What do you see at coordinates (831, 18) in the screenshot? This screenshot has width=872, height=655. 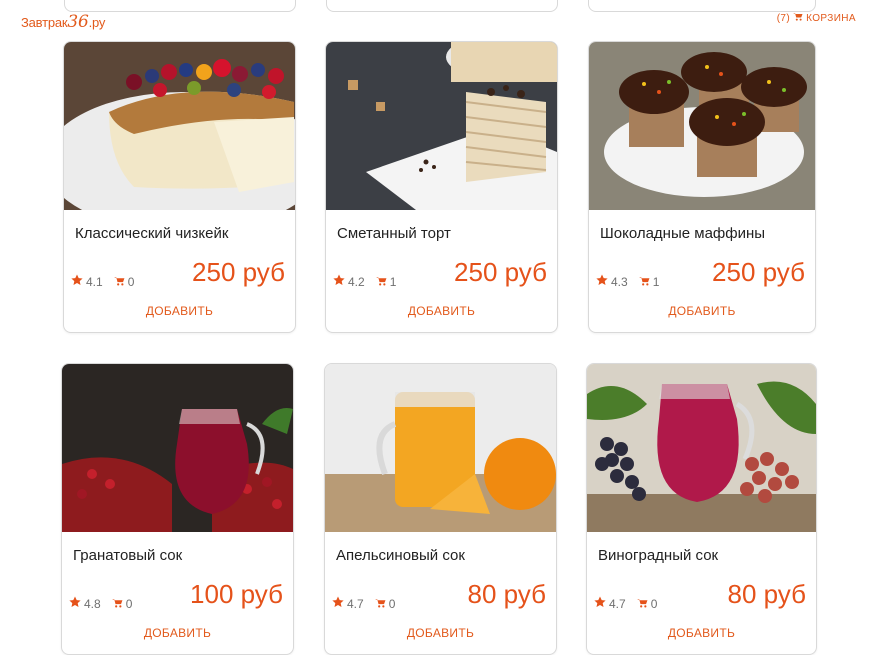 I see `cart-label: КОРЗИНА` at bounding box center [831, 18].